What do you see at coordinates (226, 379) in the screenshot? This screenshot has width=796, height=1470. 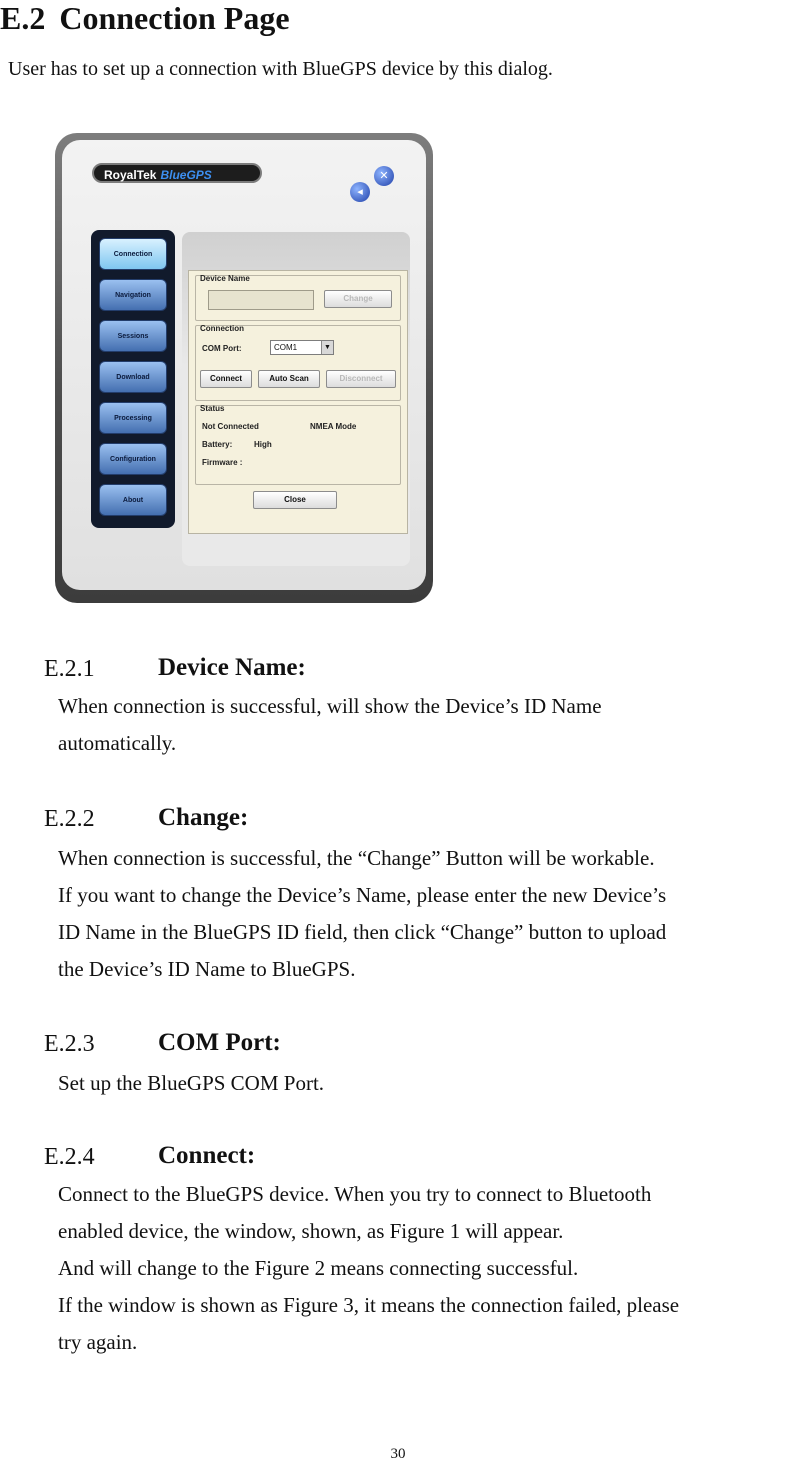 I see `connect-button: Connect` at bounding box center [226, 379].